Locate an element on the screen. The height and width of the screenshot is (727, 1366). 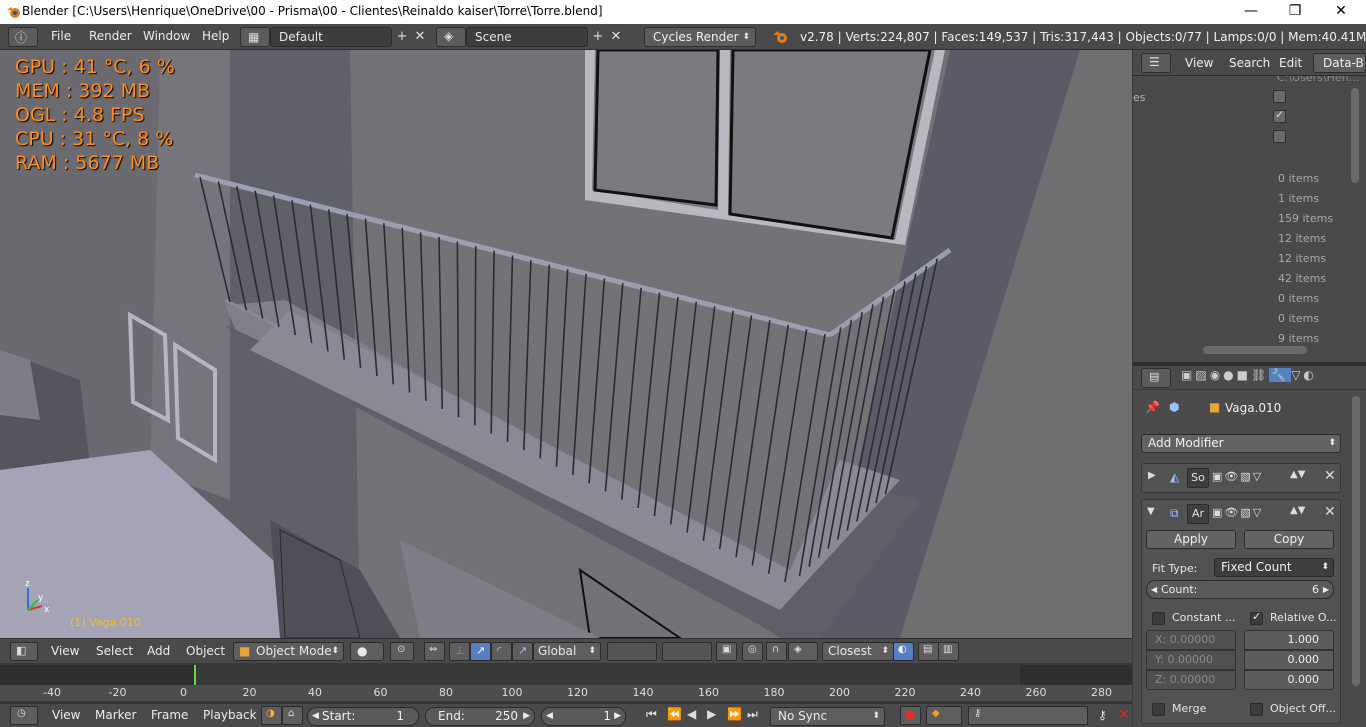
pivot-point-button: ⊙ is located at coordinates (402, 651).